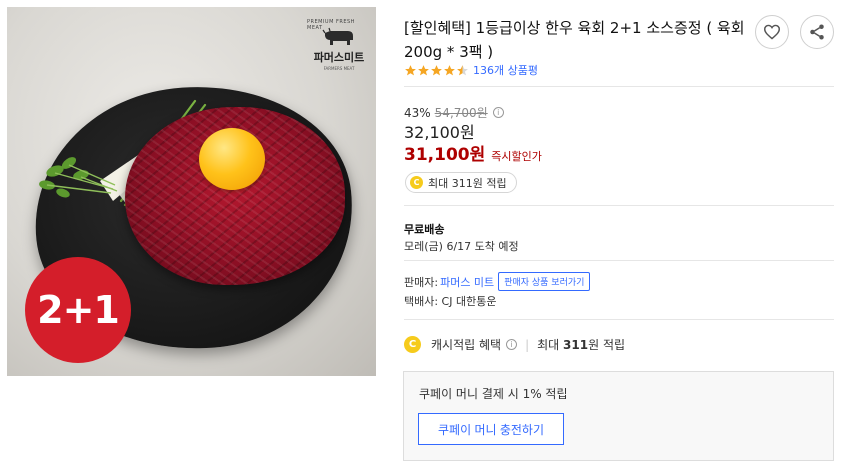 The image size is (845, 468). What do you see at coordinates (516, 156) in the screenshot?
I see `coupon-label: 즉시할인가` at bounding box center [516, 156].